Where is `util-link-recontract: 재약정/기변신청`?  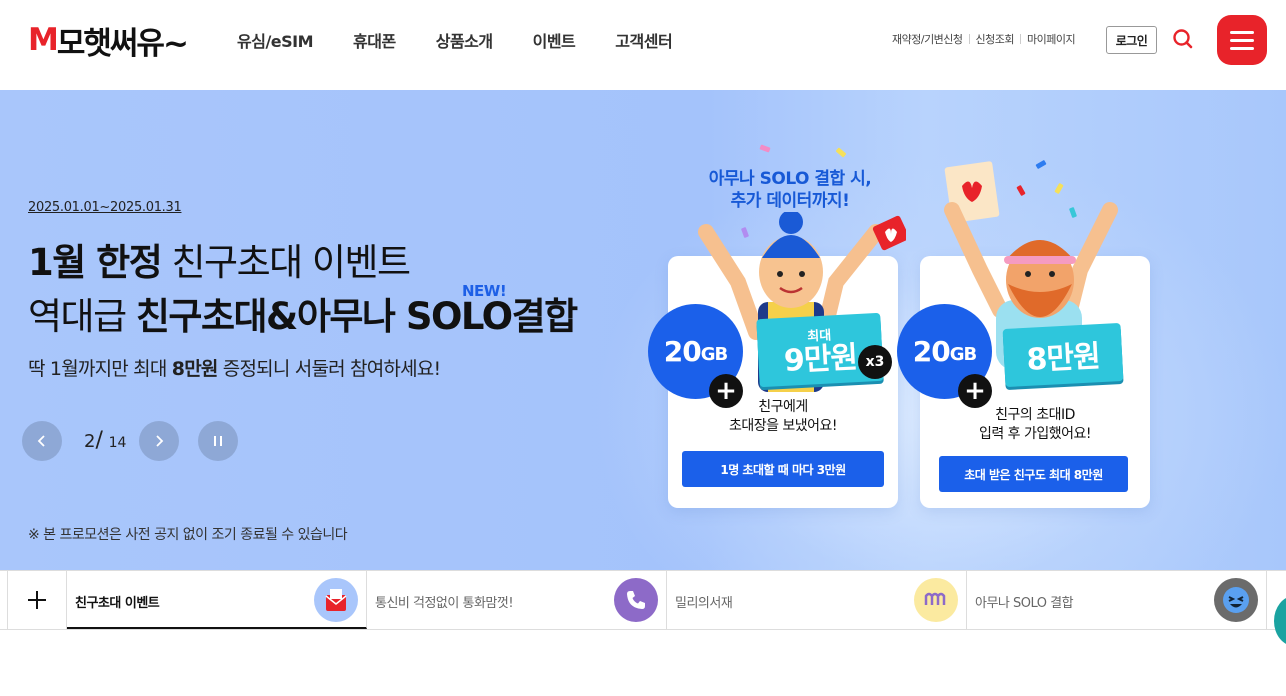
util-link-recontract: 재약정/기변신청 is located at coordinates (927, 39).